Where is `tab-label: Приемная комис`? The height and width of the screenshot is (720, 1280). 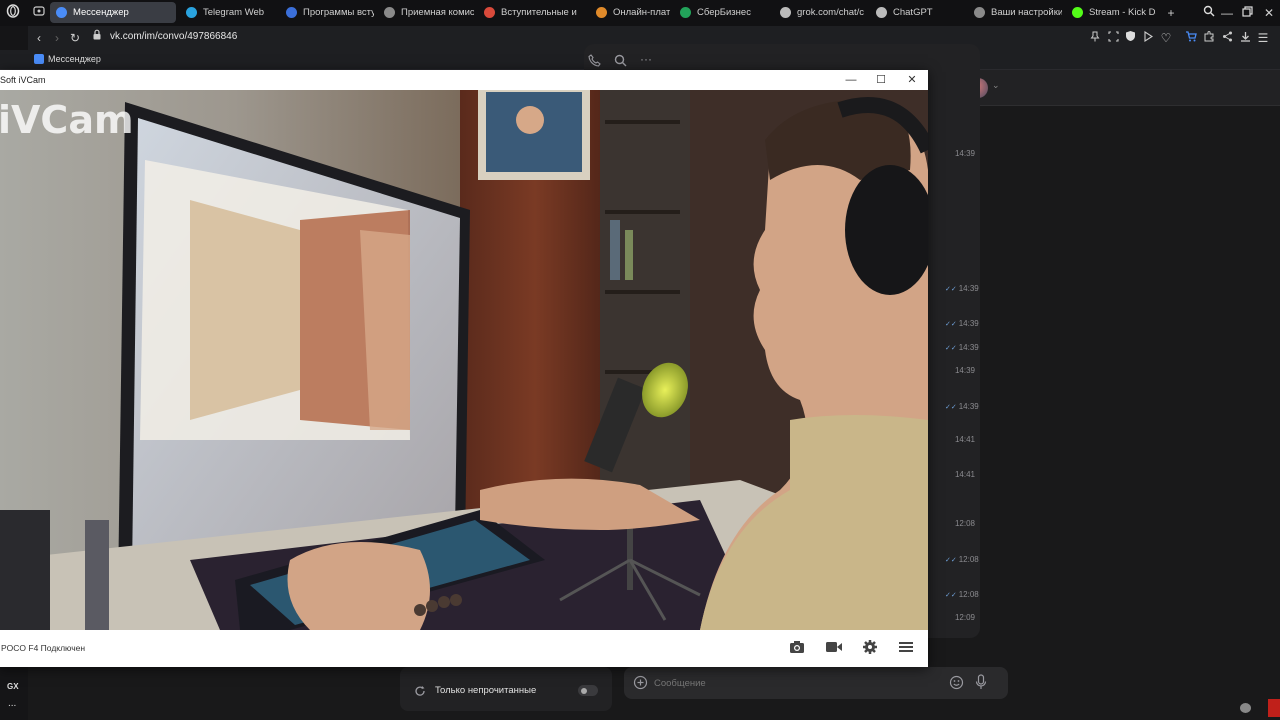
tab-label: Приемная комис is located at coordinates (437, 12).